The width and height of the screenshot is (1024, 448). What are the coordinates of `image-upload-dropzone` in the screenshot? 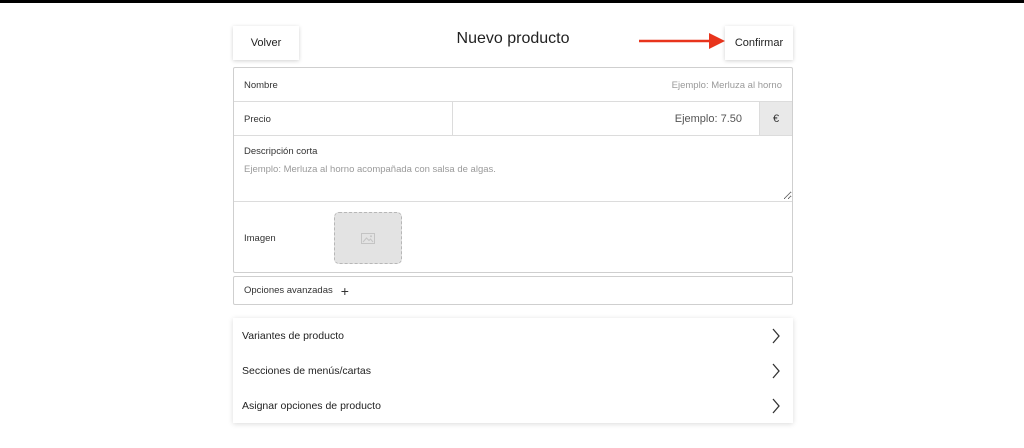 It's located at (368, 238).